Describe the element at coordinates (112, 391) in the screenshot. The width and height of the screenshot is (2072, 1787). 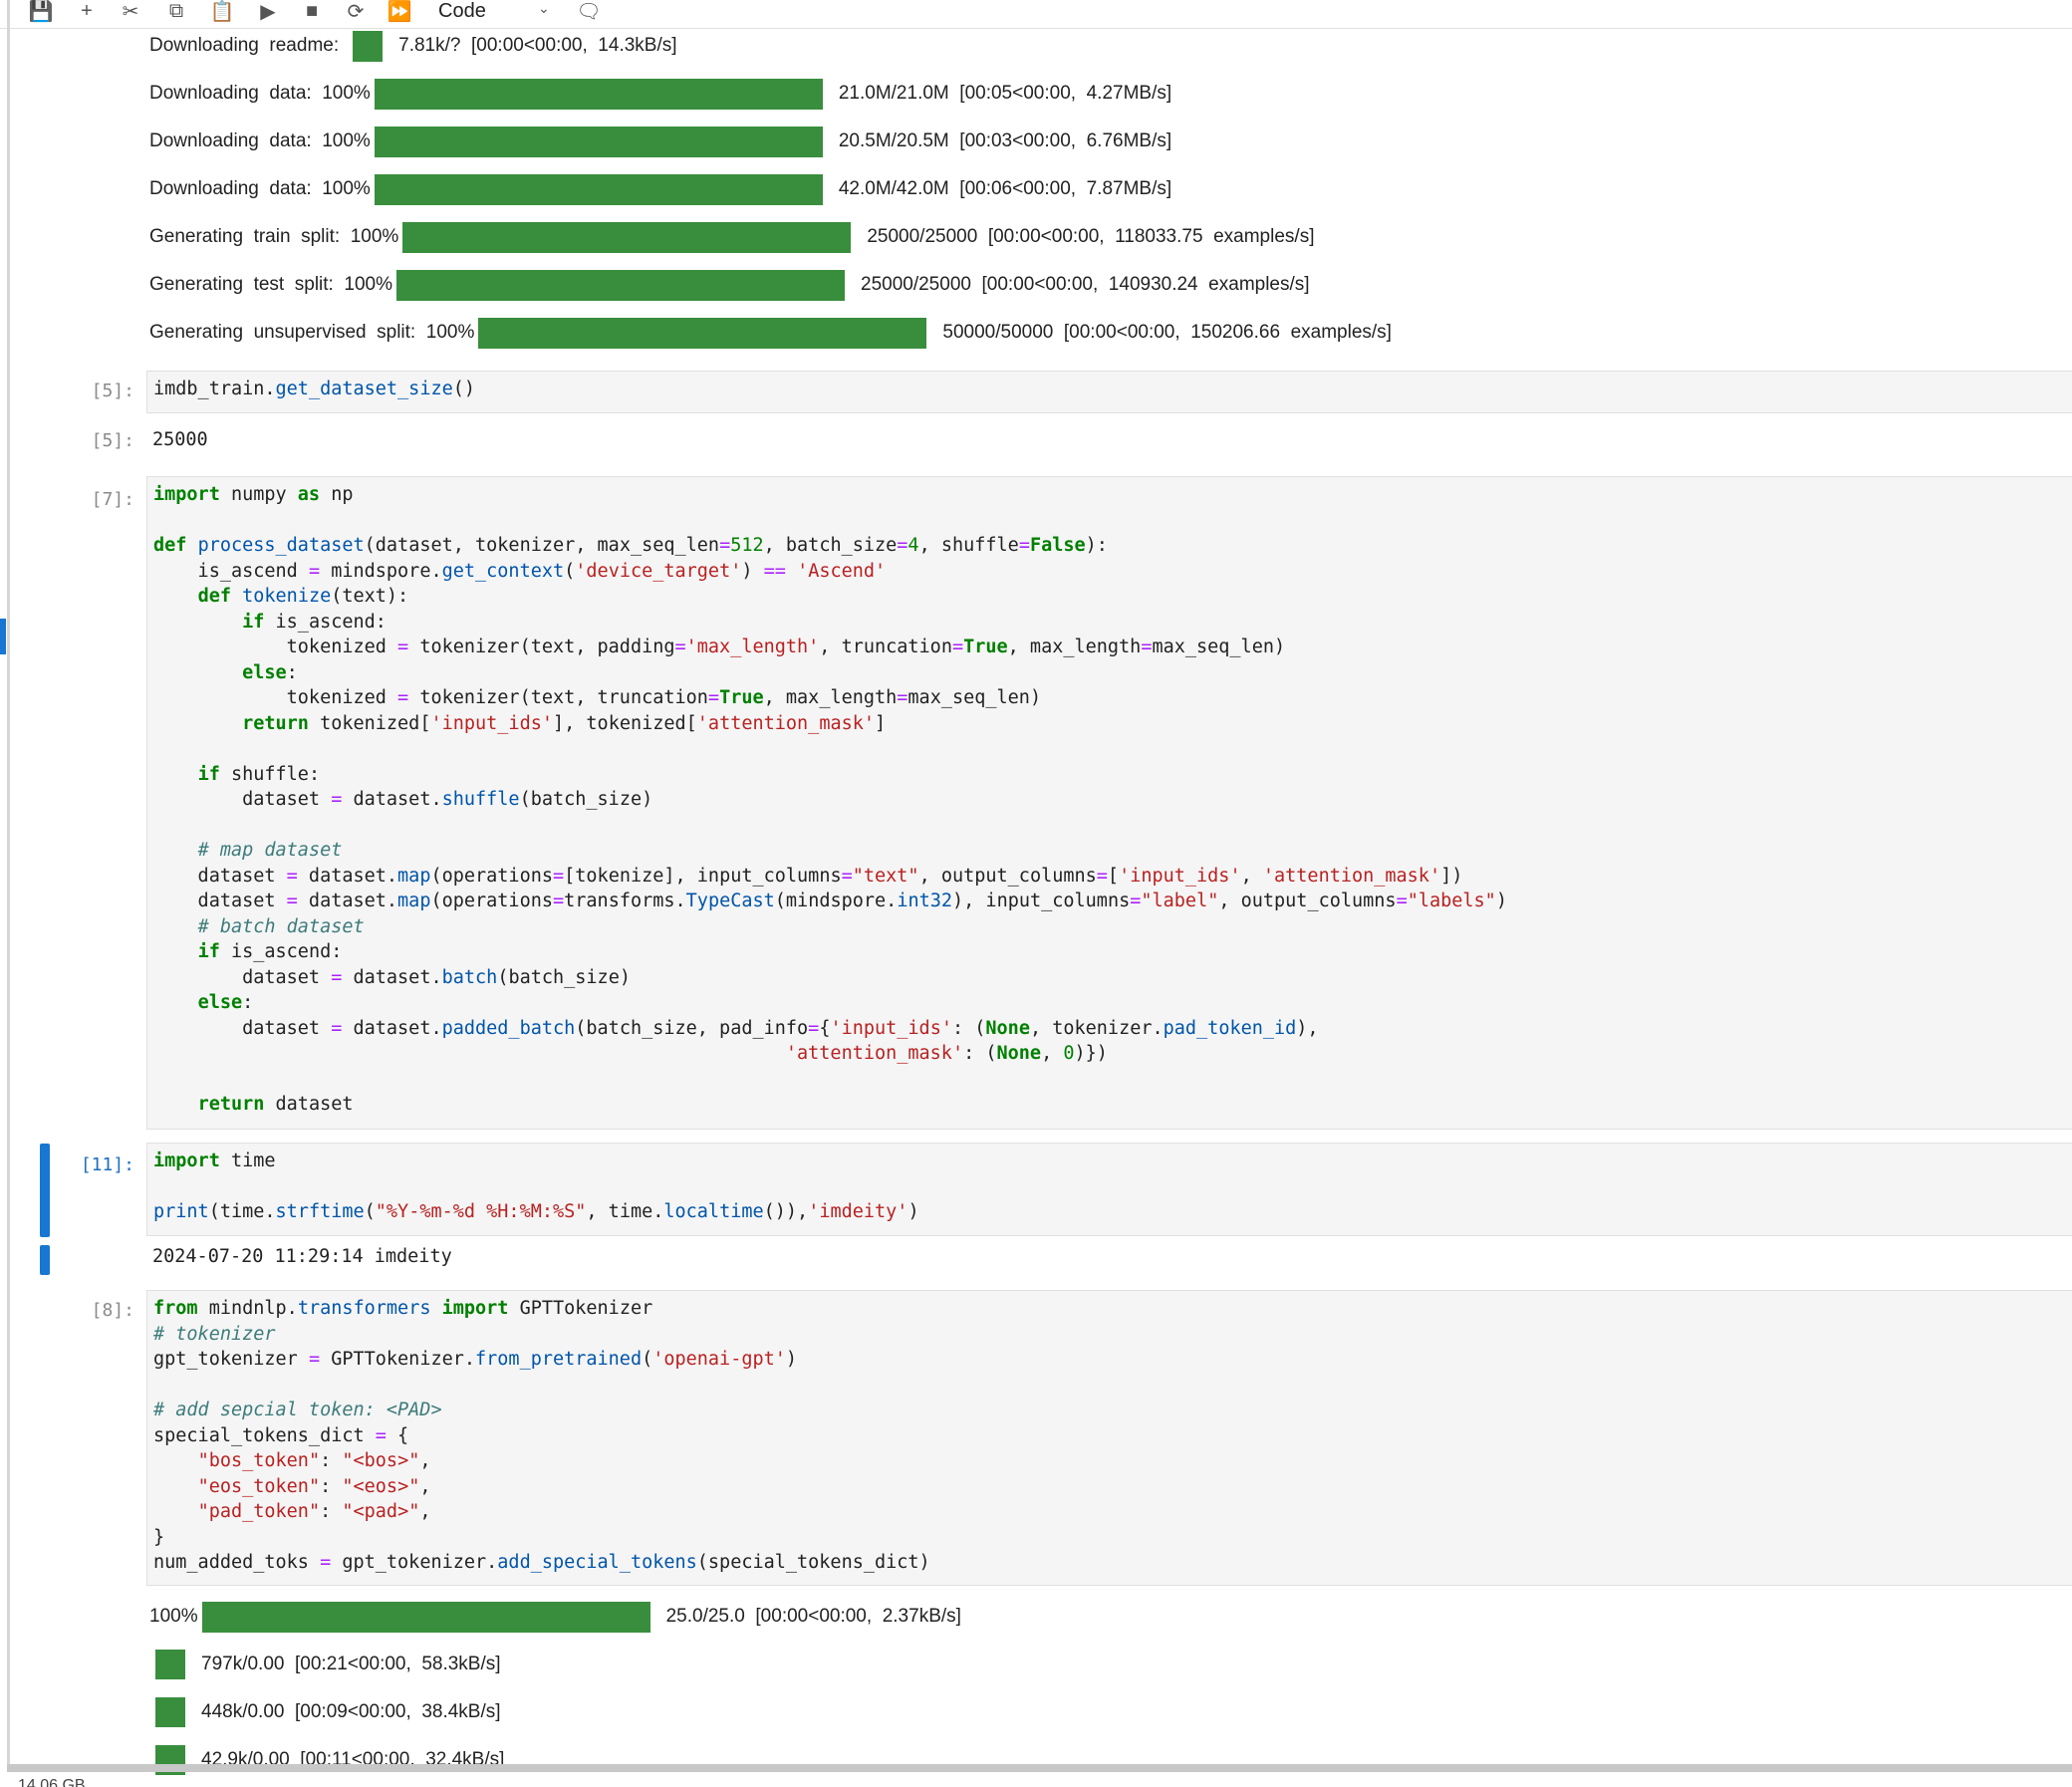
I see `cell-prompt: [5]:` at that location.